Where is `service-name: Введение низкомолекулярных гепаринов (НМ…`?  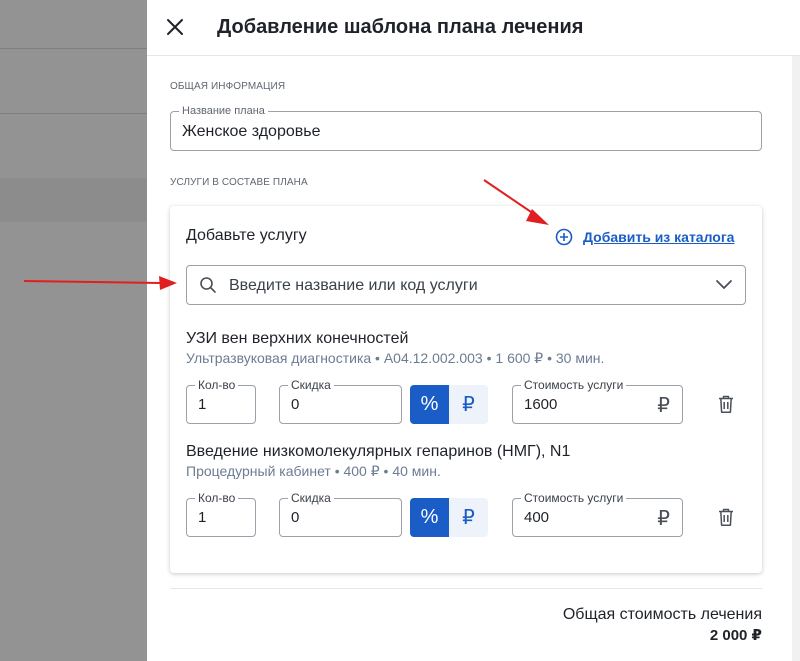
service-name: Введение низкомолекулярных гепаринов (НМ… is located at coordinates (378, 451).